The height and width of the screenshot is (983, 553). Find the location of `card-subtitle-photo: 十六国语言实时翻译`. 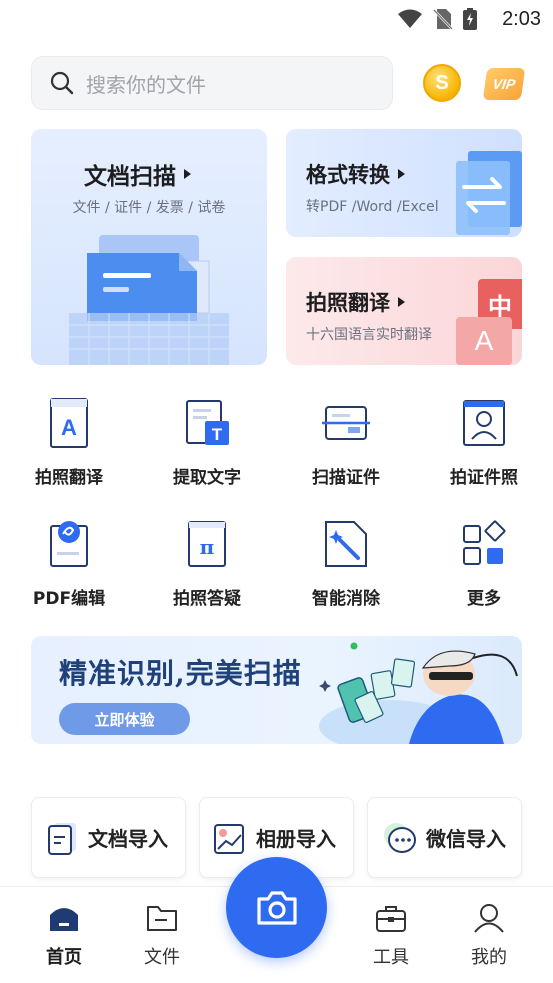

card-subtitle-photo: 十六国语言实时翻译 is located at coordinates (369, 335).